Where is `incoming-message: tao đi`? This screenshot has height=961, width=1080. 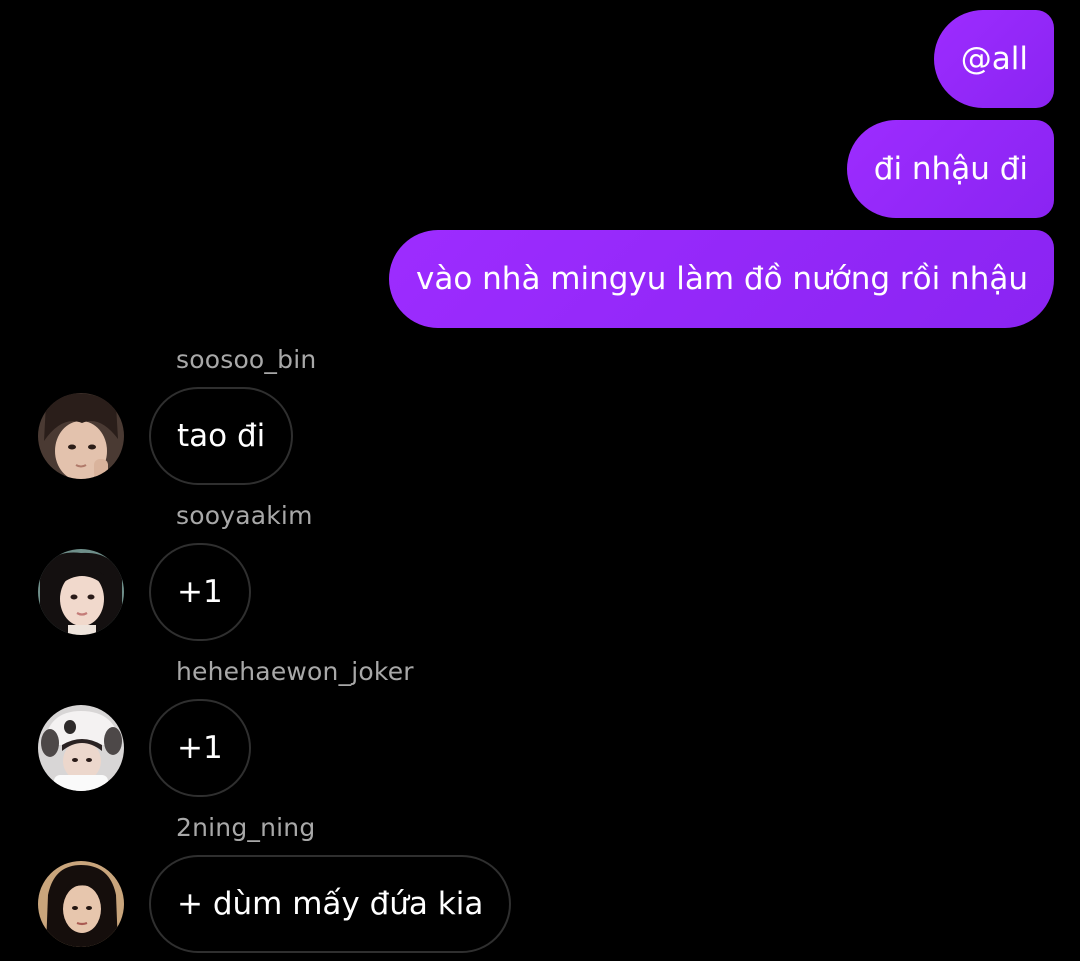 incoming-message: tao đi is located at coordinates (166, 436).